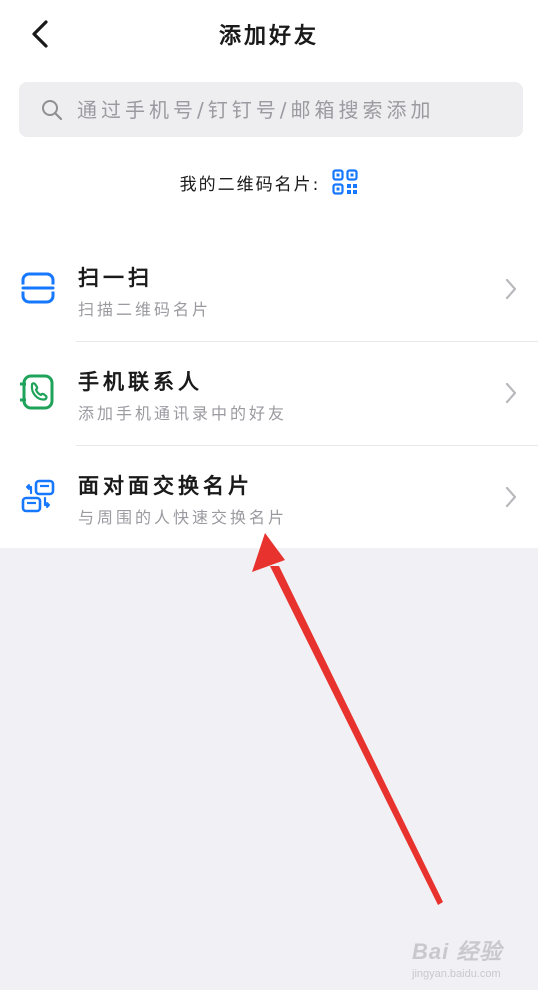  What do you see at coordinates (457, 951) in the screenshot?
I see `watermark-brand: Bai 经验` at bounding box center [457, 951].